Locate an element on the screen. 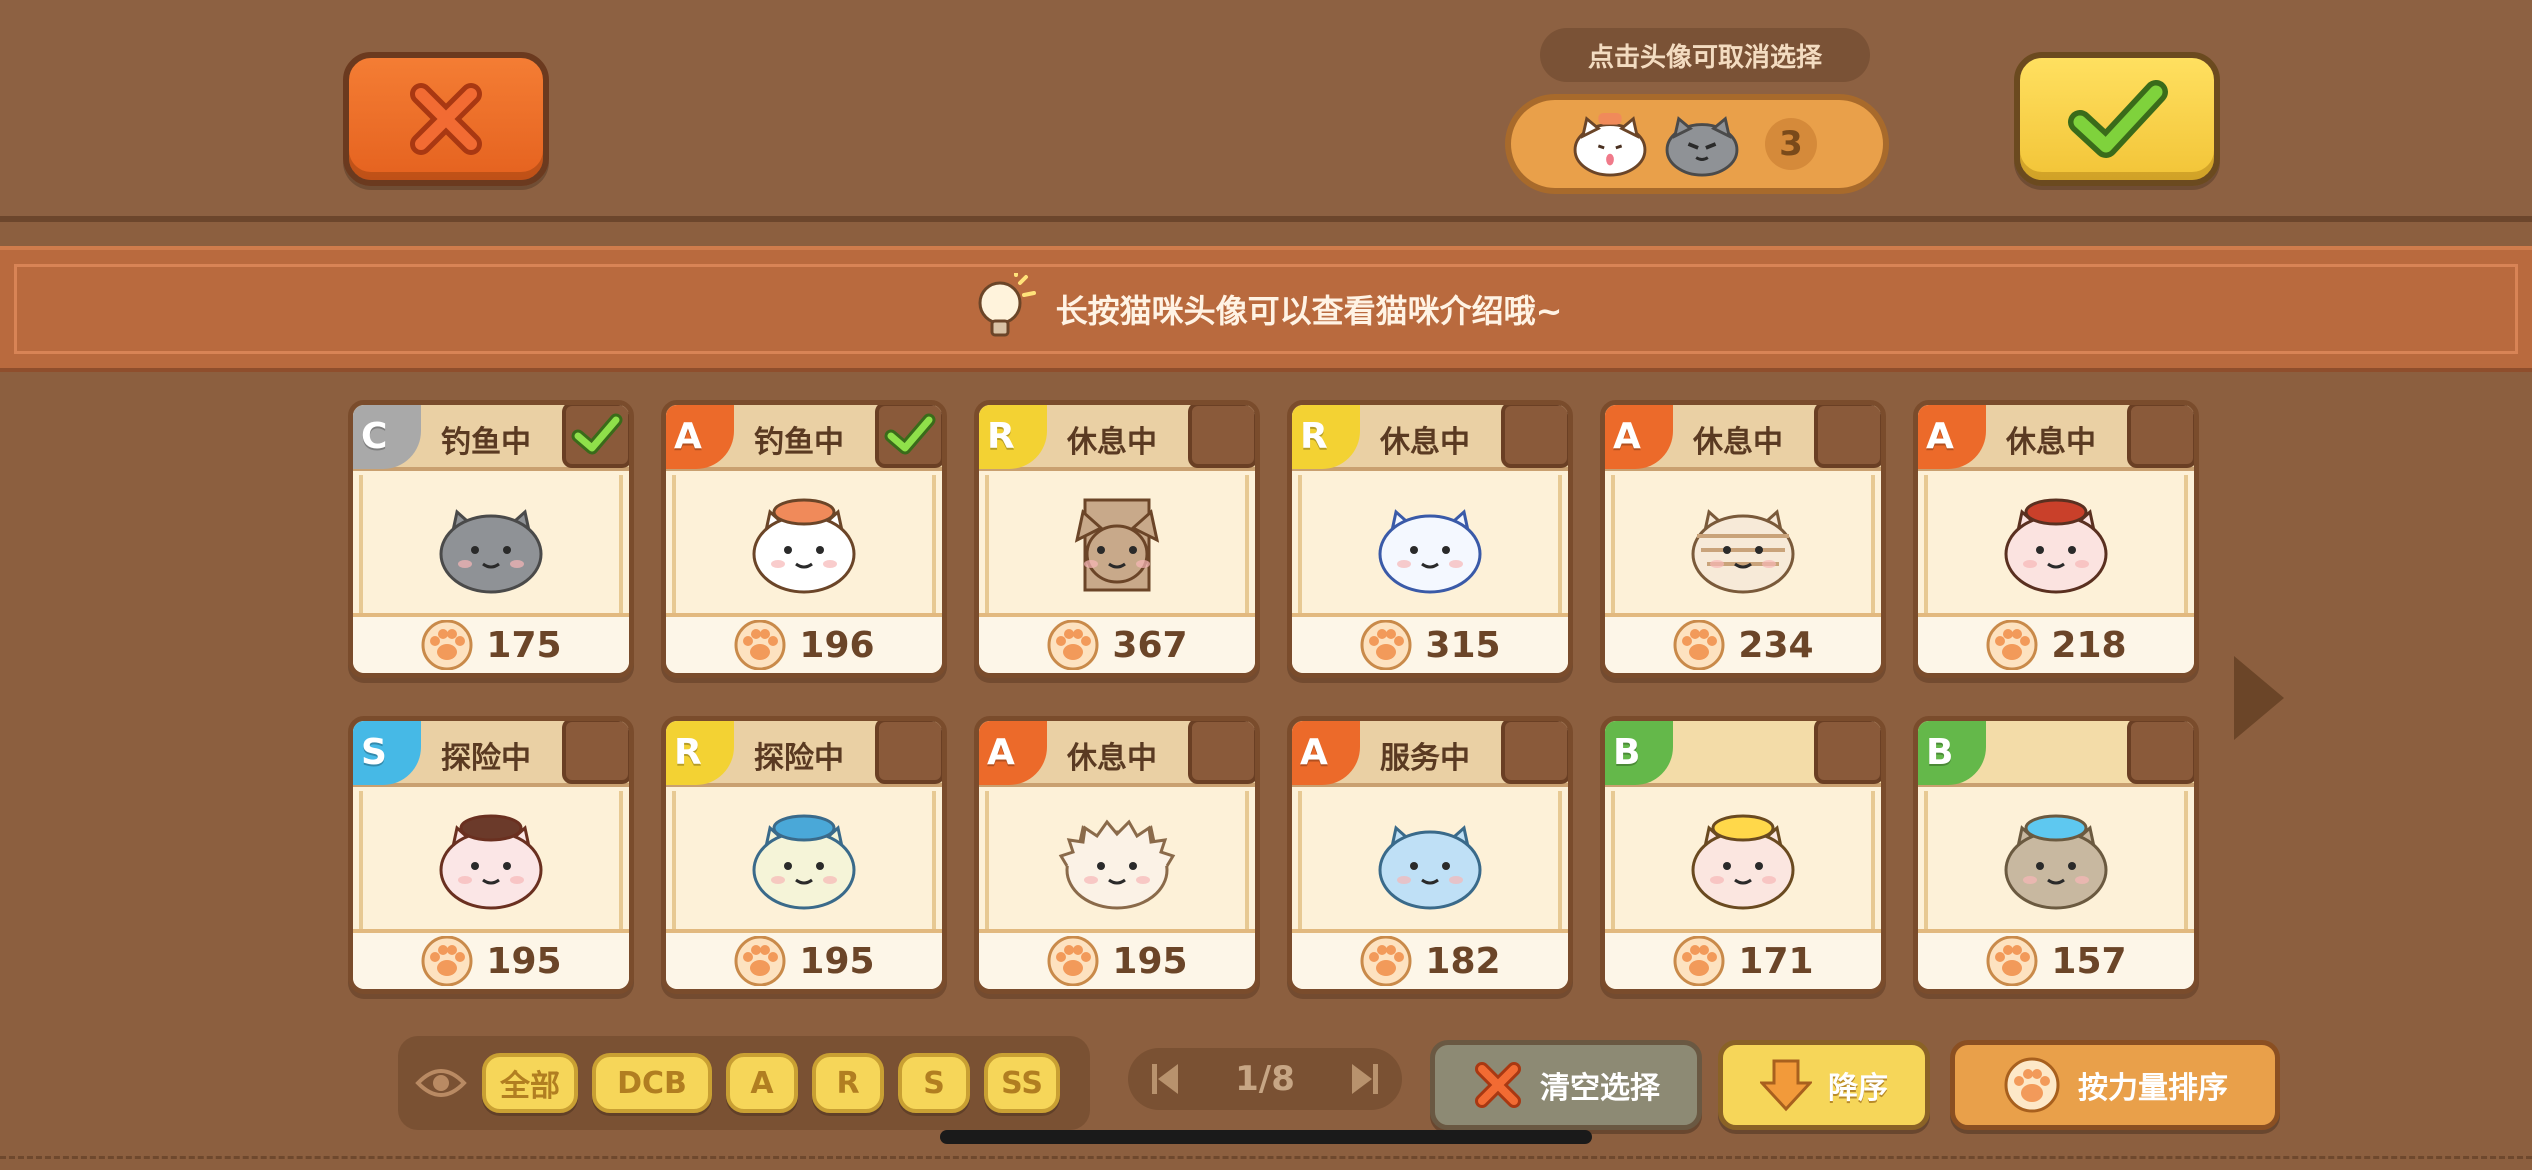 This screenshot has width=2532, height=1170. cat-power-row: 234 is located at coordinates (1743, 643).